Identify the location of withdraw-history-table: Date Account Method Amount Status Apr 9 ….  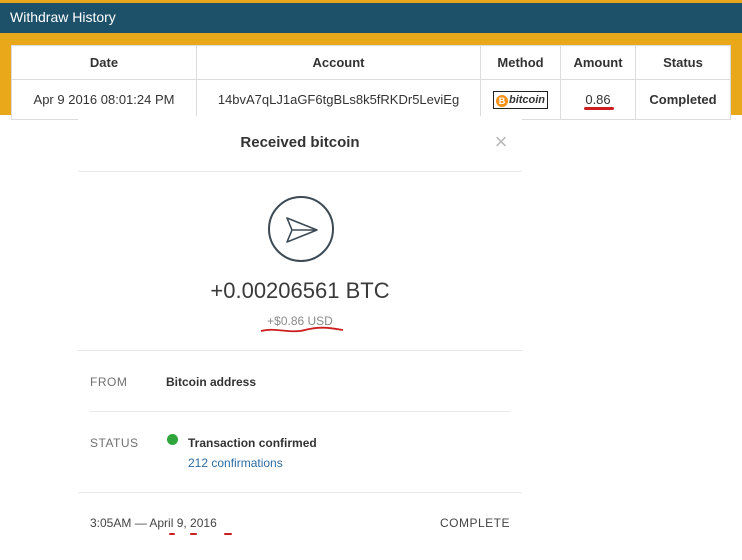
(371, 82).